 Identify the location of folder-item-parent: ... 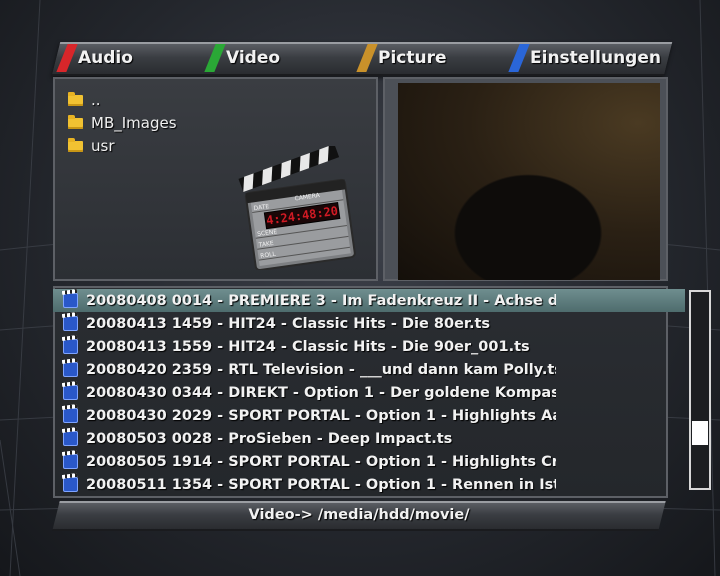
(84, 100).